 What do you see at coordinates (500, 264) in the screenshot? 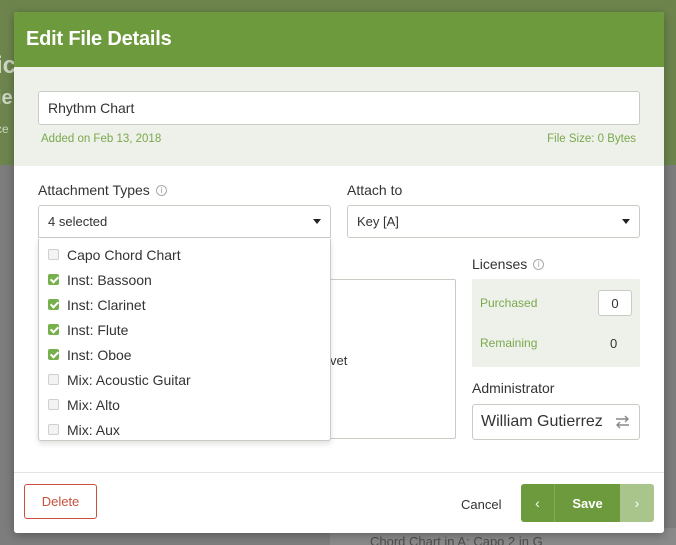
I see `licenses-label-text: Licenses` at bounding box center [500, 264].